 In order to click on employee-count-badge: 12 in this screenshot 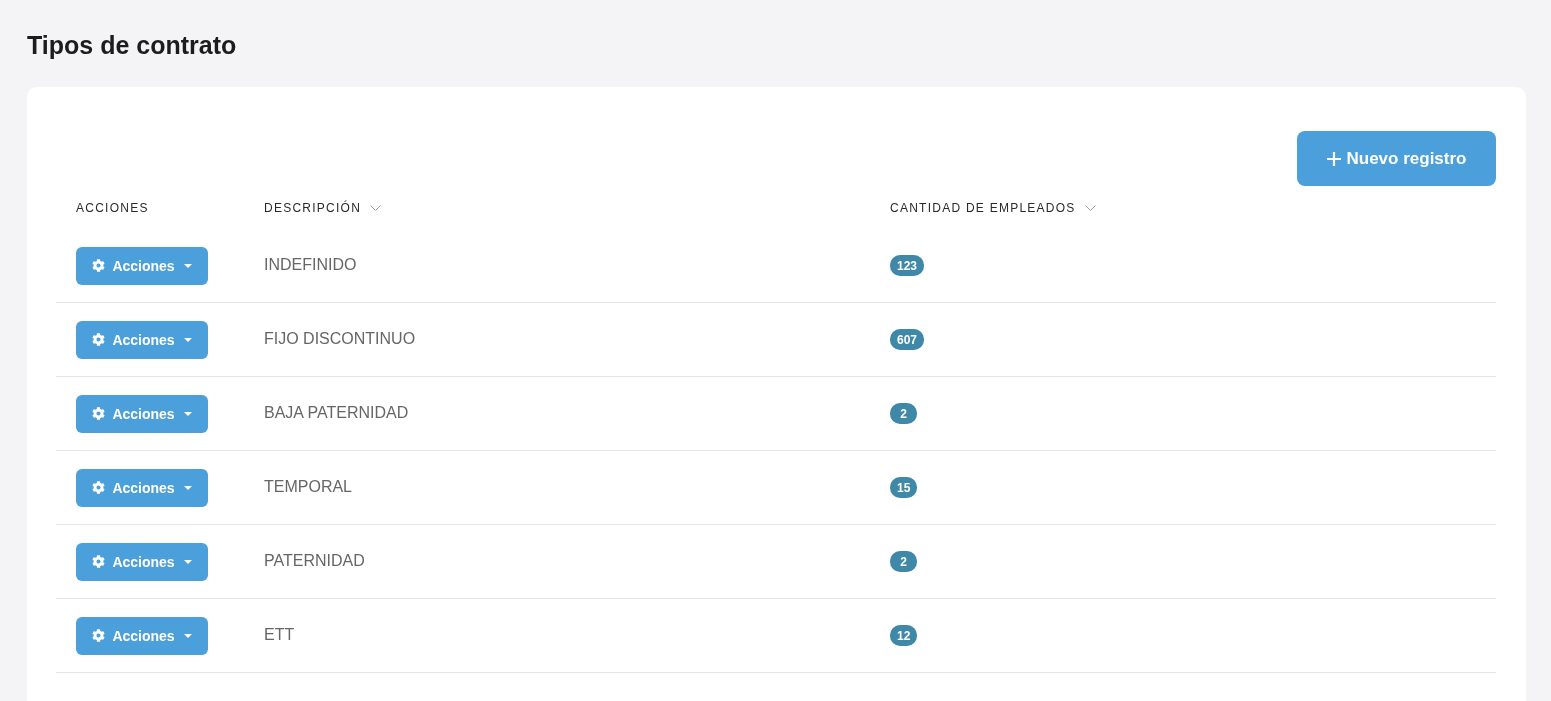, I will do `click(904, 635)`.